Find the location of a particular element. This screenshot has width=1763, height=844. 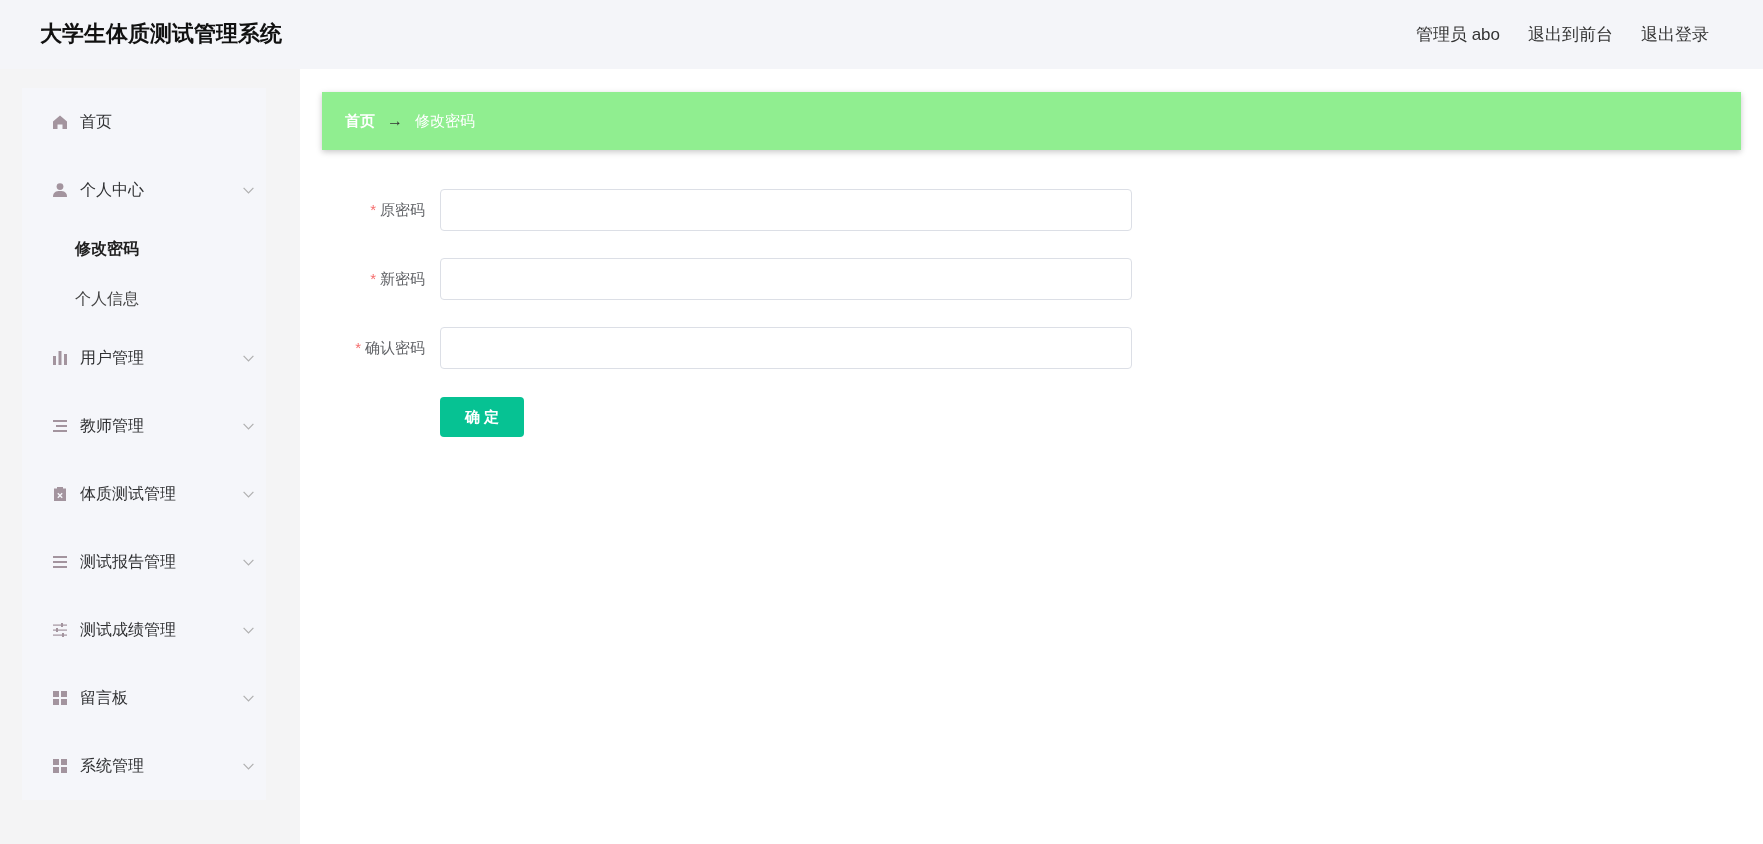

home-icon is located at coordinates (60, 122).